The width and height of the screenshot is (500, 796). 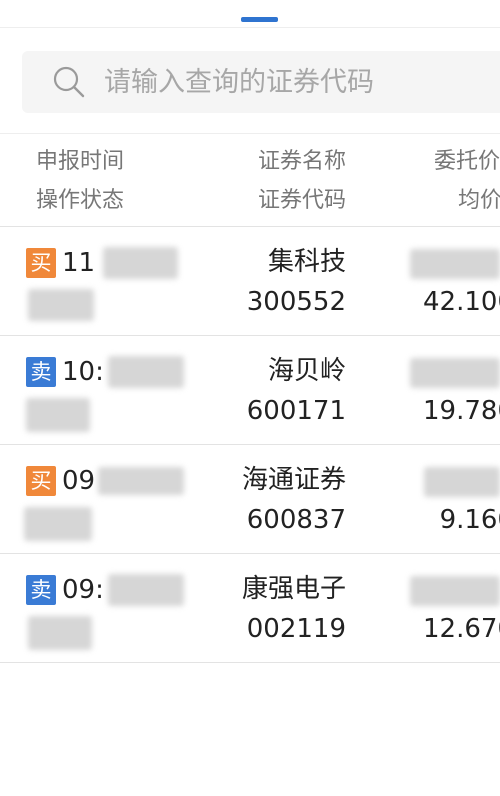 What do you see at coordinates (250, 499) in the screenshot?
I see `table-row: 买 09 海通证券 600837 9.160` at bounding box center [250, 499].